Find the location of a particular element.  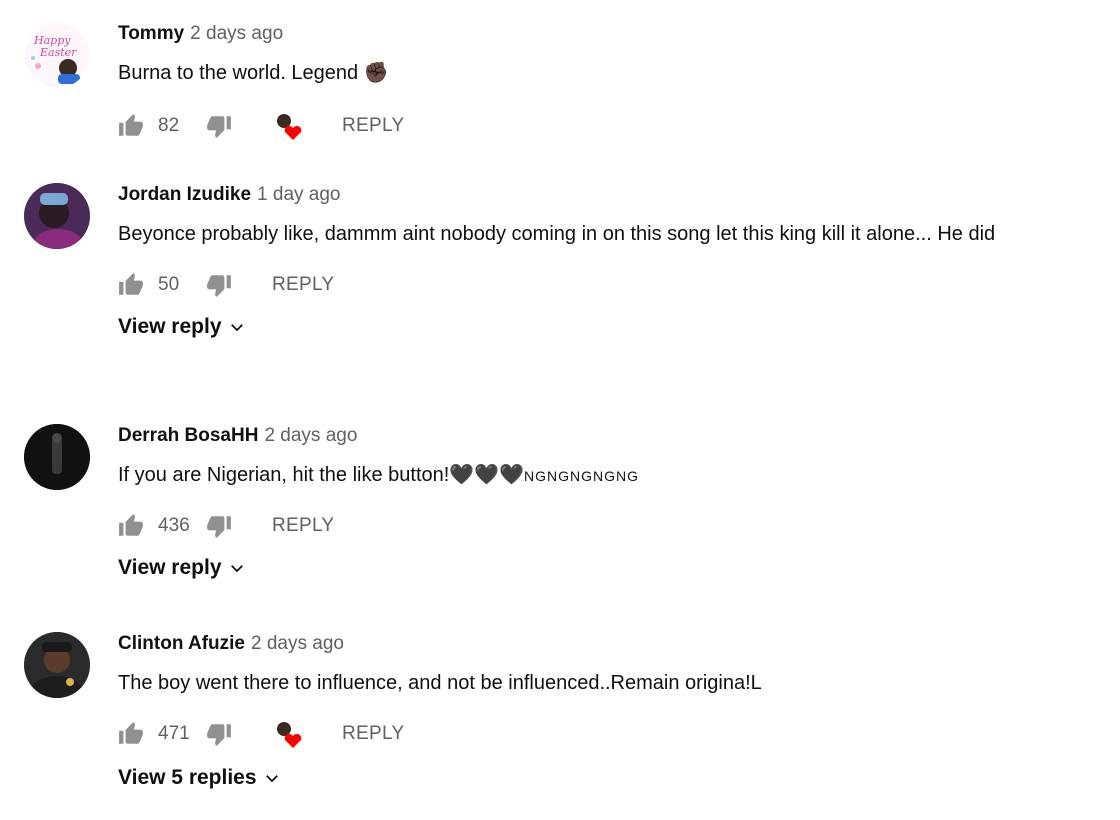

comment-actions: 50 REPLY is located at coordinates (604, 285).